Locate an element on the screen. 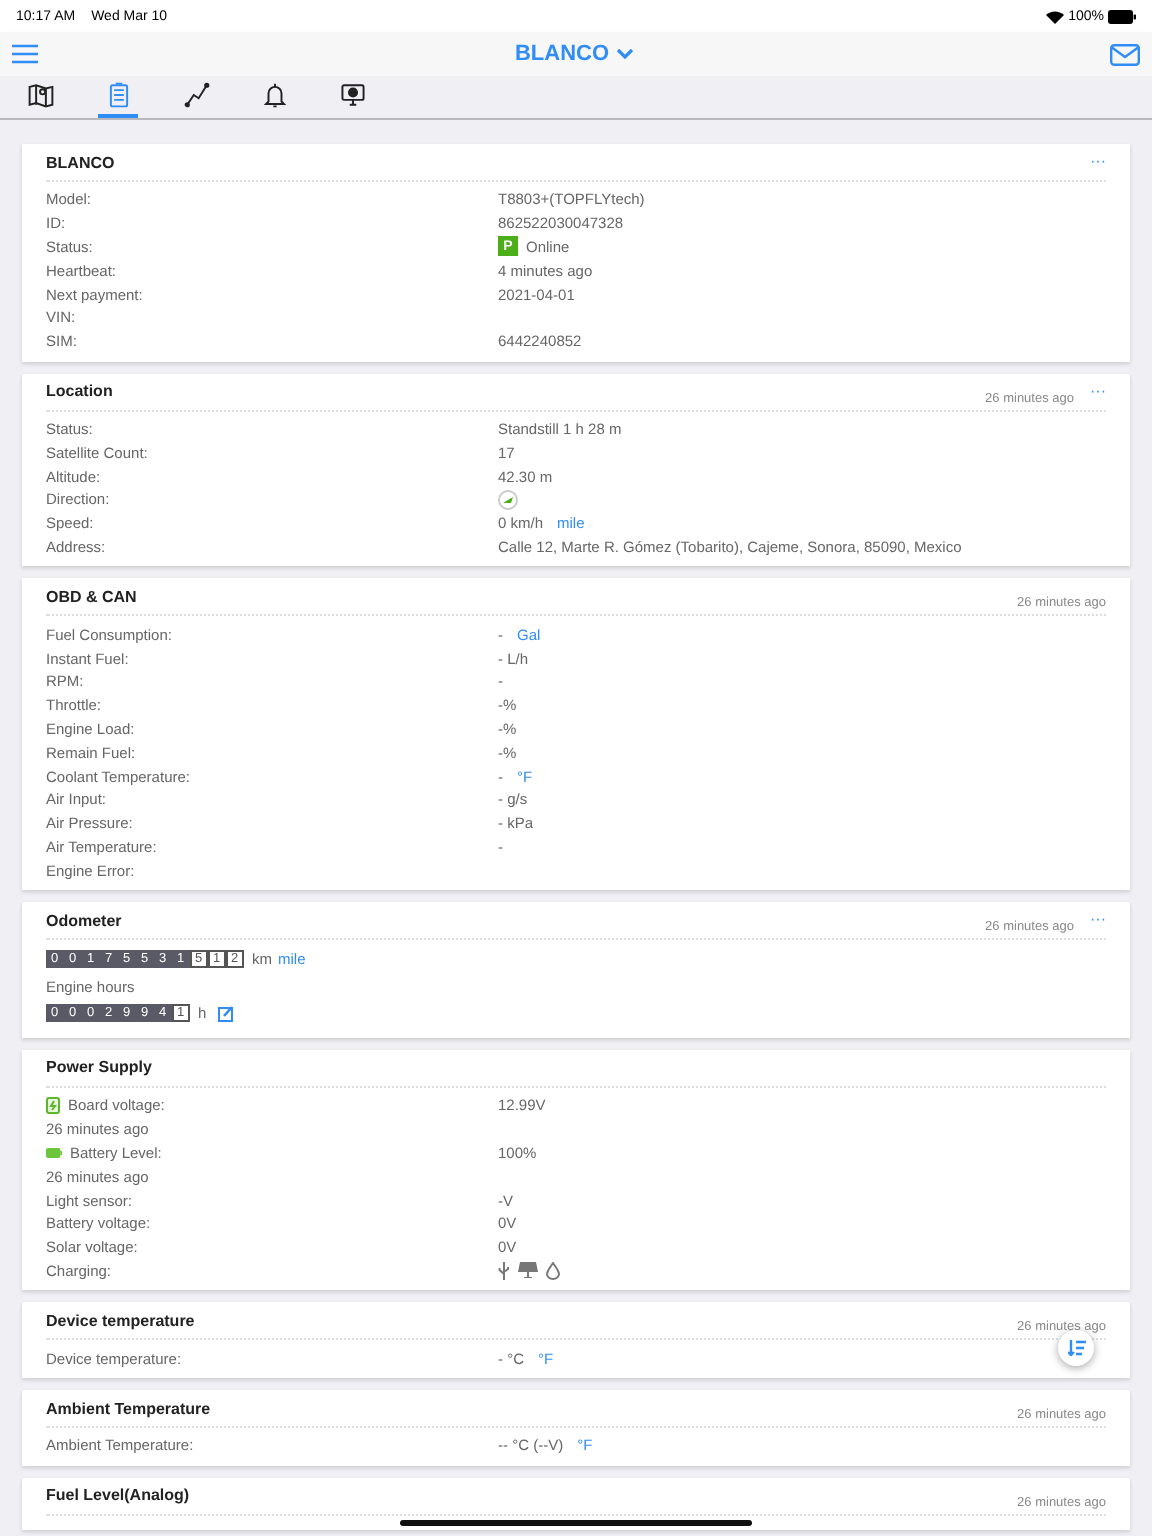  mail-icon is located at coordinates (1125, 54).